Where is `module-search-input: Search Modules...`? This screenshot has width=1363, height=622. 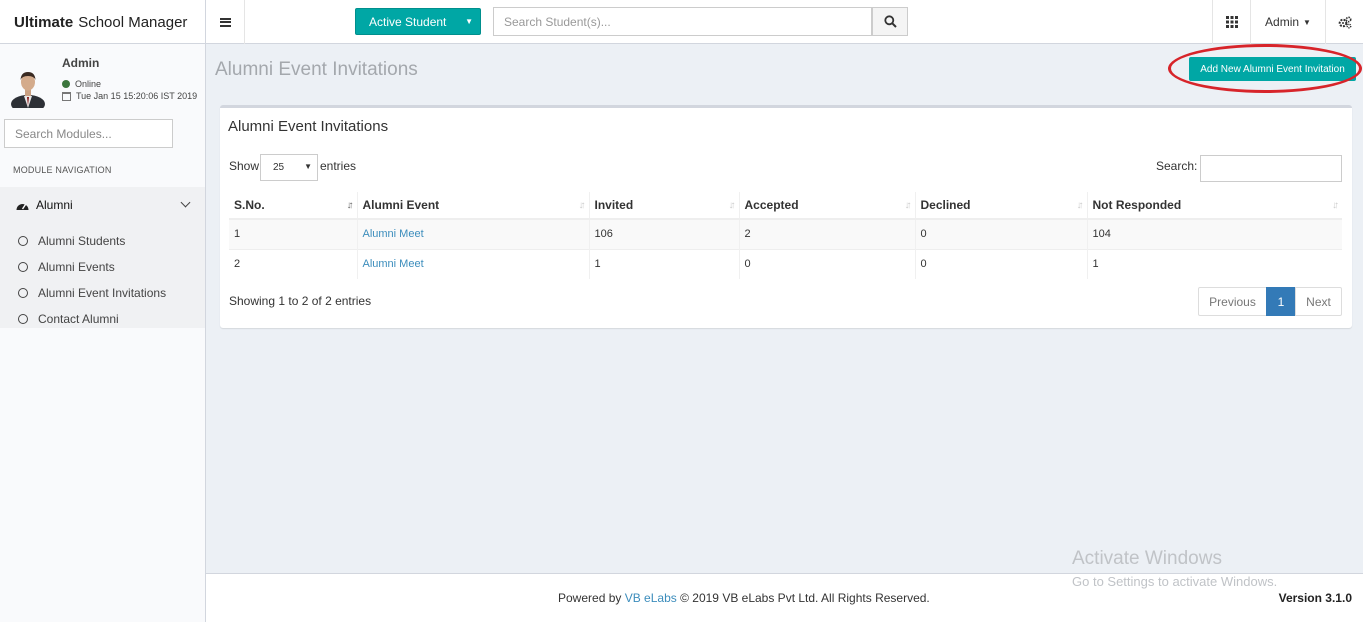 module-search-input: Search Modules... is located at coordinates (88, 133).